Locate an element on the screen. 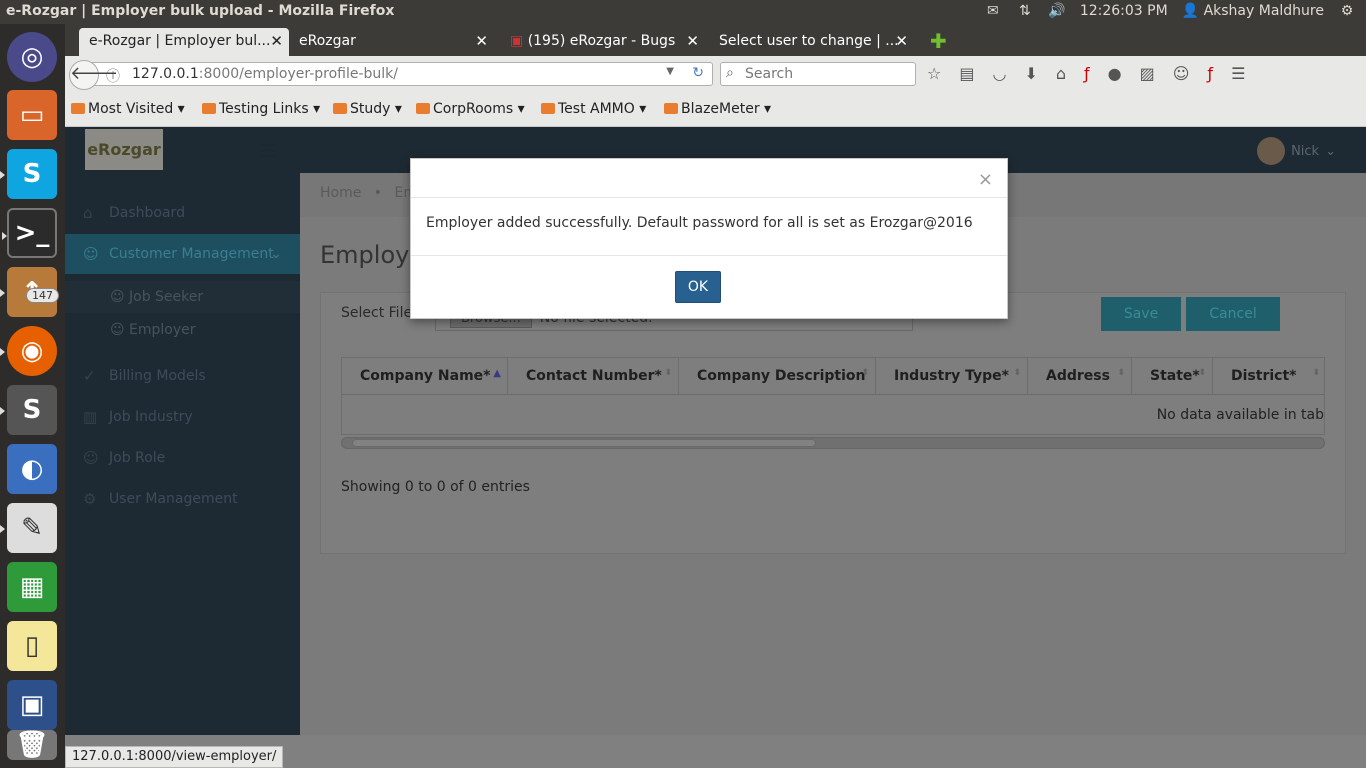 The width and height of the screenshot is (1366, 768). column-header-district: District* ⬍ is located at coordinates (1269, 376).